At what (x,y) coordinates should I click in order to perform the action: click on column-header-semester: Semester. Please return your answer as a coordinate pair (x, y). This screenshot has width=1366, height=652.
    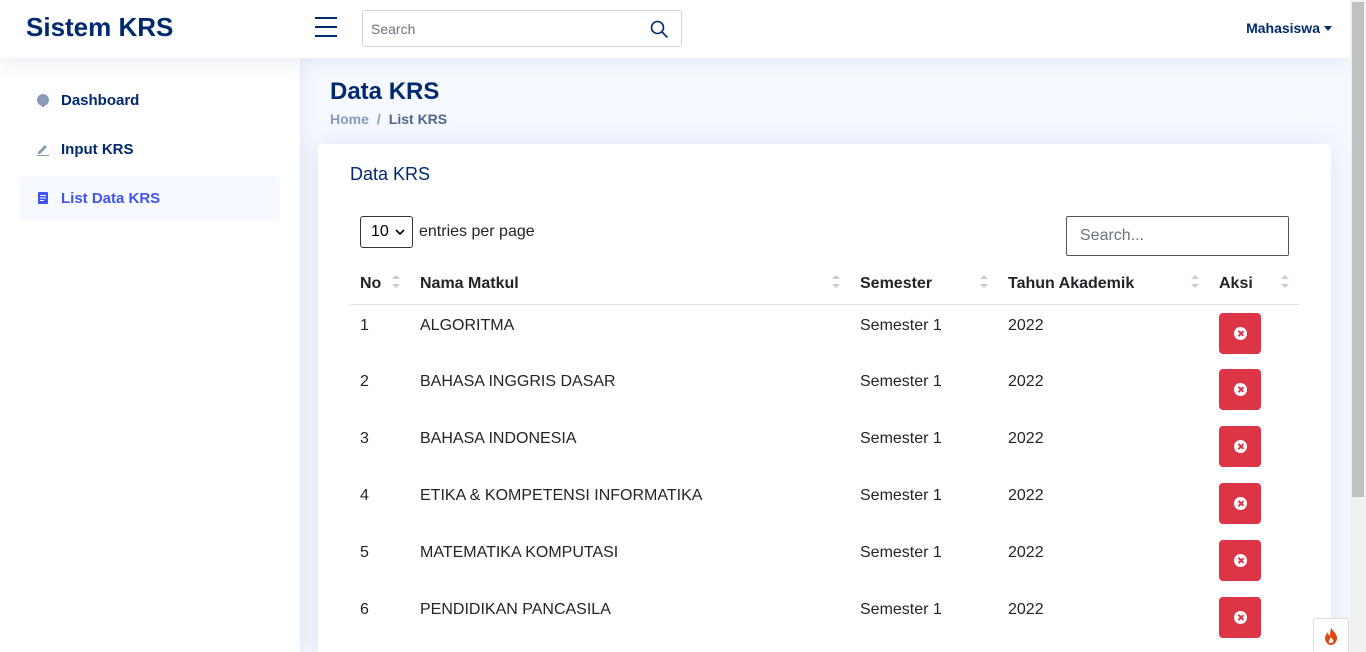
    Looking at the image, I should click on (924, 284).